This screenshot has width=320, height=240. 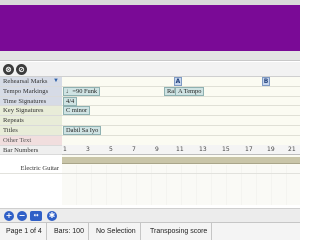 I want to click on row-label-repeats: Repeats, so click(x=31, y=121).